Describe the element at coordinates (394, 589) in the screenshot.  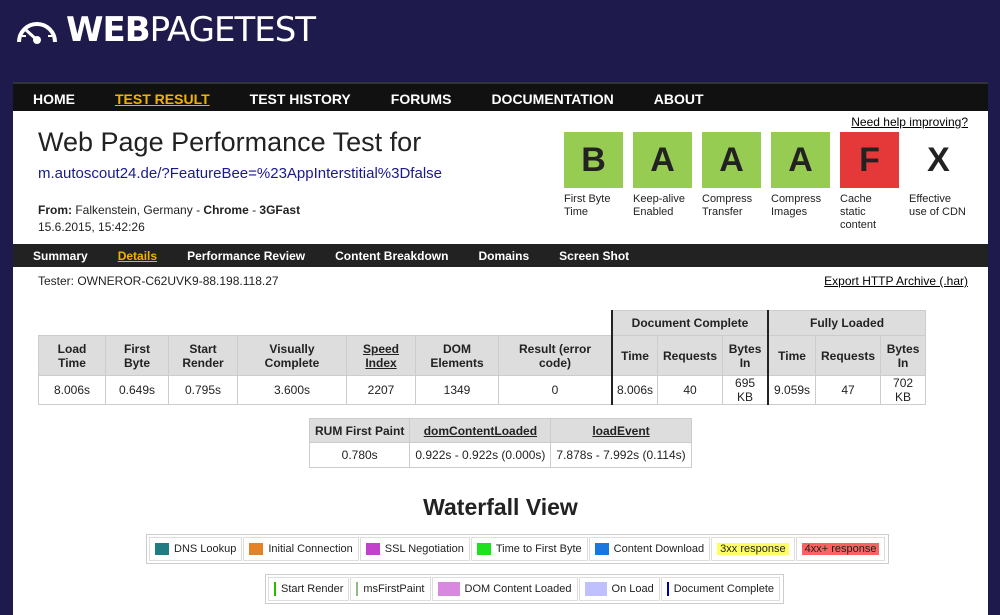
I see `legend-label: msFirstPaint` at that location.